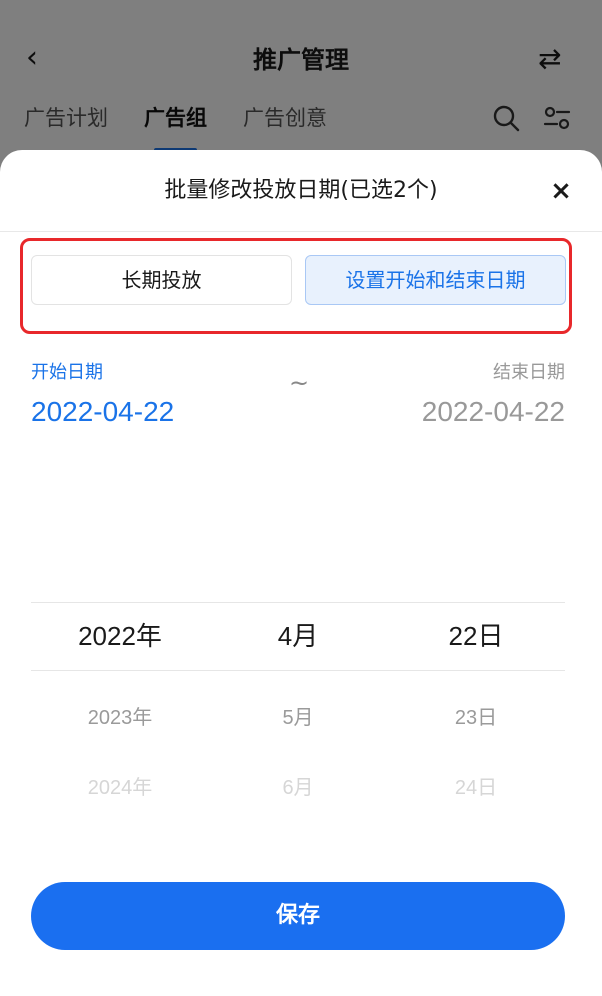 The width and height of the screenshot is (602, 996). Describe the element at coordinates (298, 636) in the screenshot. I see `picker-month-selected: 4月` at that location.